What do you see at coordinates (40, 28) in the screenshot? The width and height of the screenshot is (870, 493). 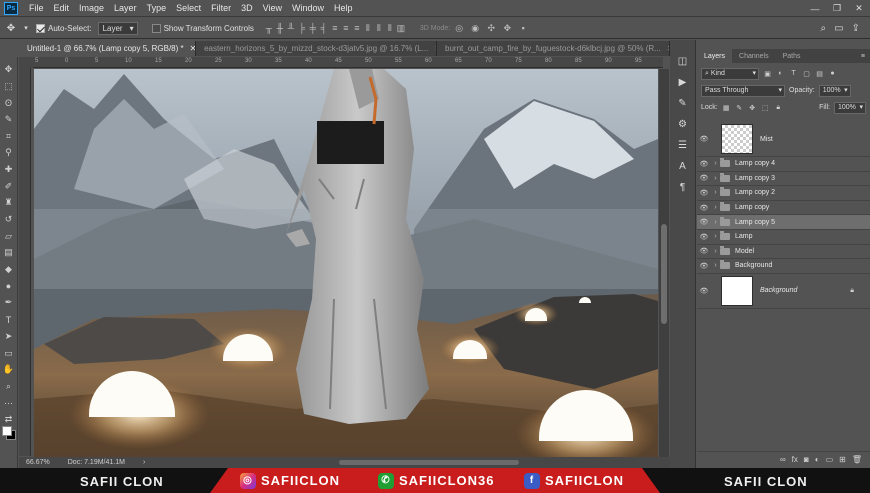 I see `auto-select-checkbox` at bounding box center [40, 28].